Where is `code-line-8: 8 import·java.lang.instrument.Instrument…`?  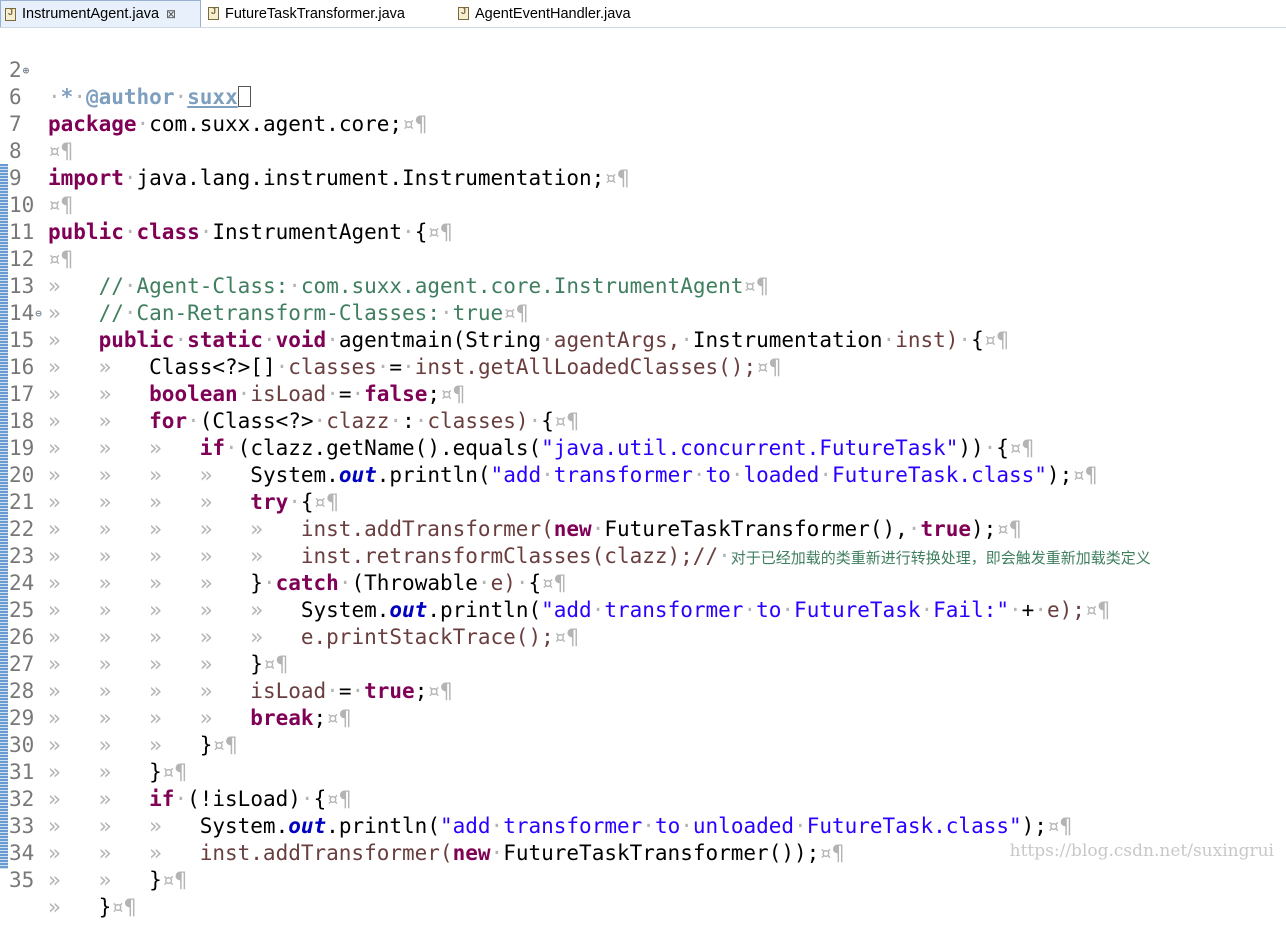
code-line-8: 8 import·java.lang.instrument.Instrument… is located at coordinates (25, 124).